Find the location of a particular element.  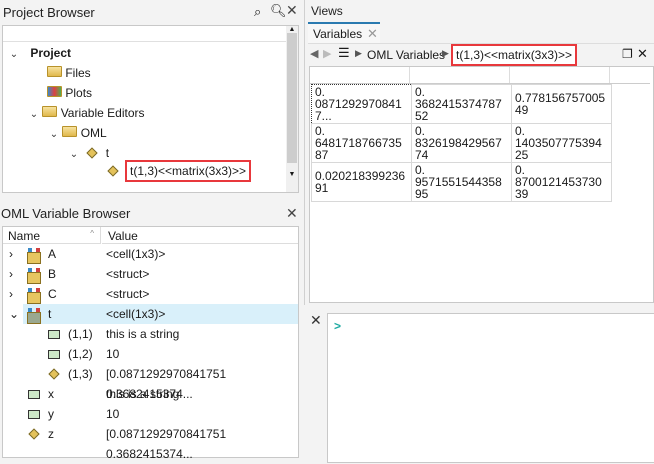

table-row: y 10 is located at coordinates (150, 414).